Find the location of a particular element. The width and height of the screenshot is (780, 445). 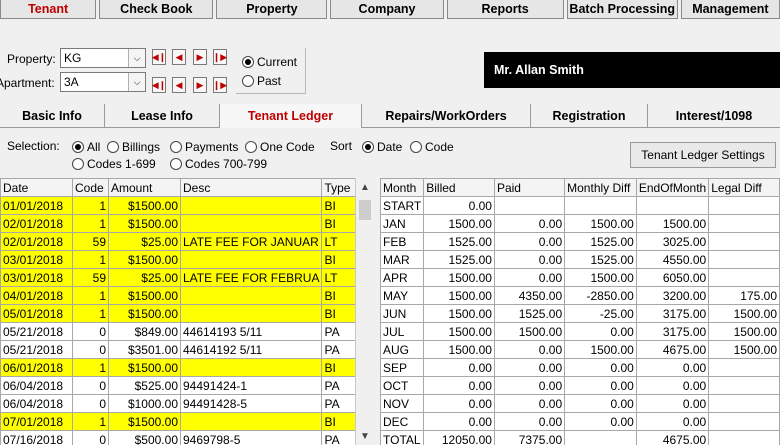

menu-company: Company is located at coordinates (387, 9).